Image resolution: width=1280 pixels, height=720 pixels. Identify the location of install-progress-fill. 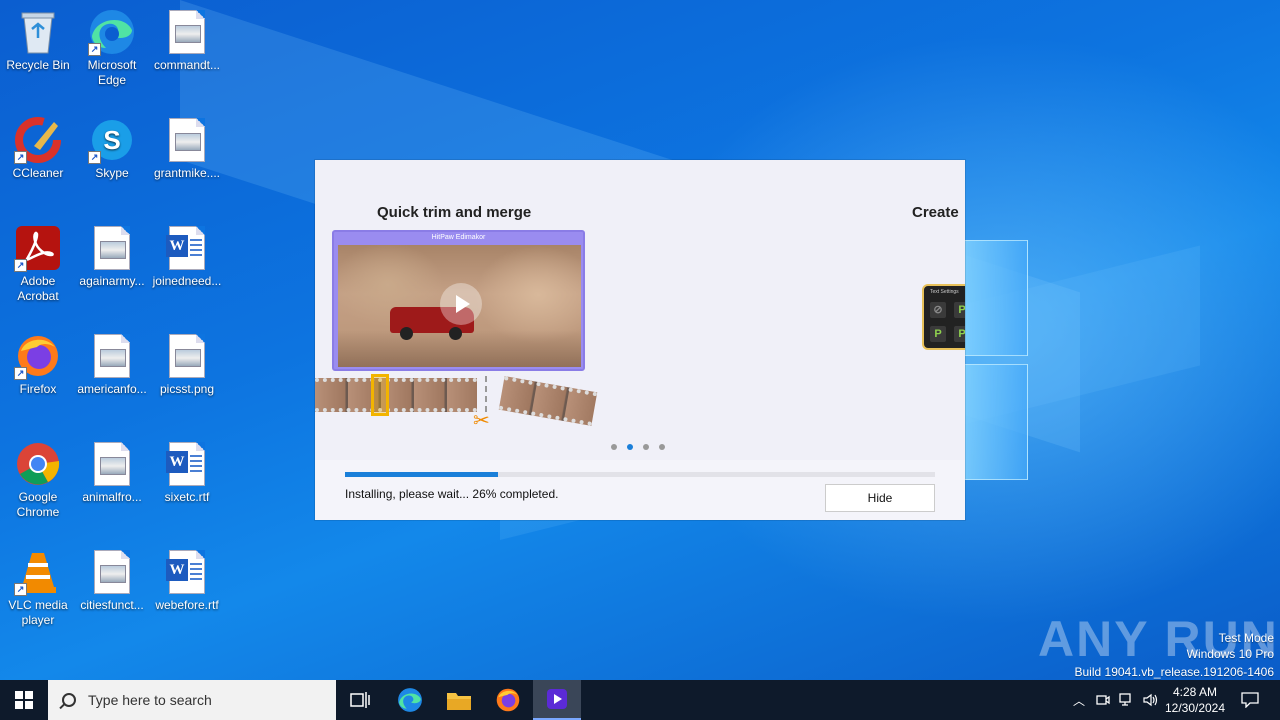
(422, 474).